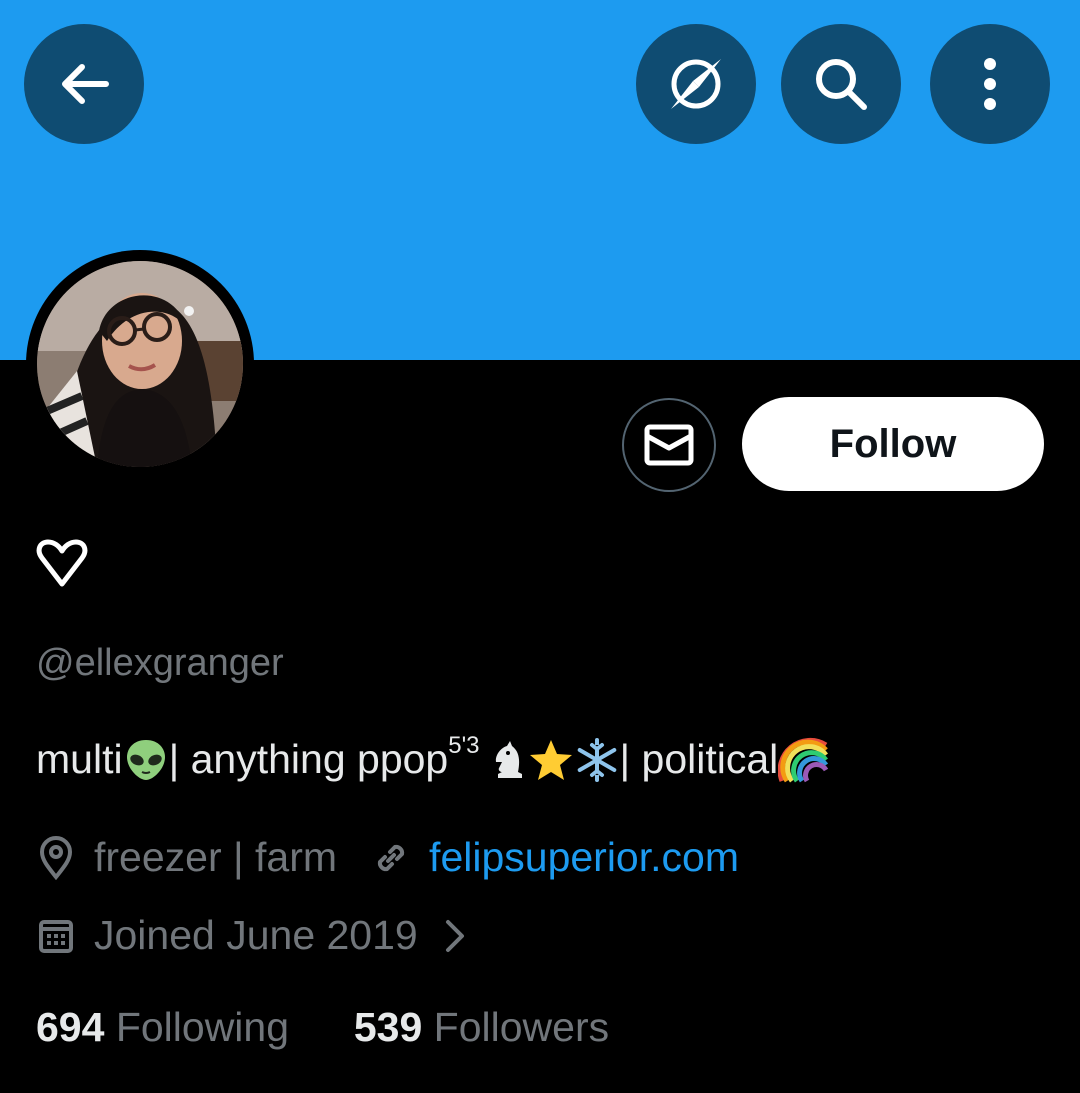  Describe the element at coordinates (322, 1027) in the screenshot. I see `profile-stats: 694 Following 539 Followers` at that location.